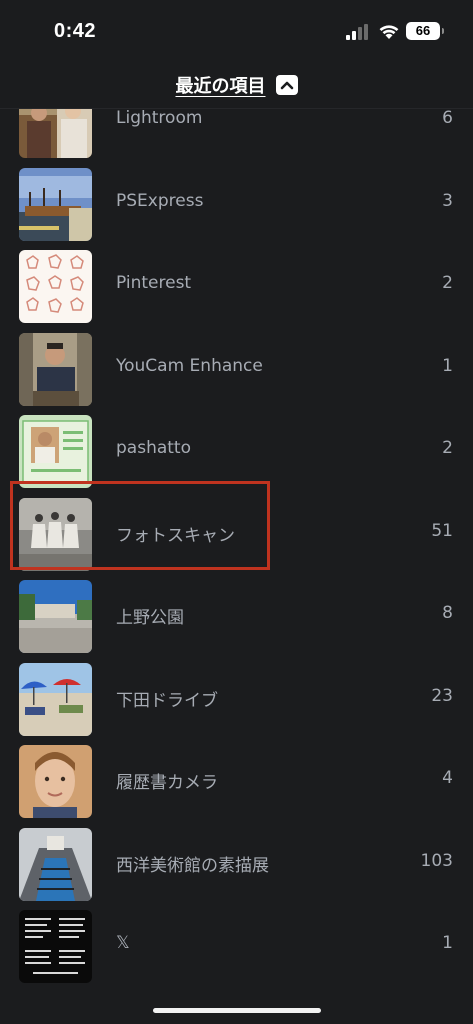 The image size is (473, 1024). I want to click on album-row-shimoda-drive: 下田ドライブ 23, so click(236, 700).